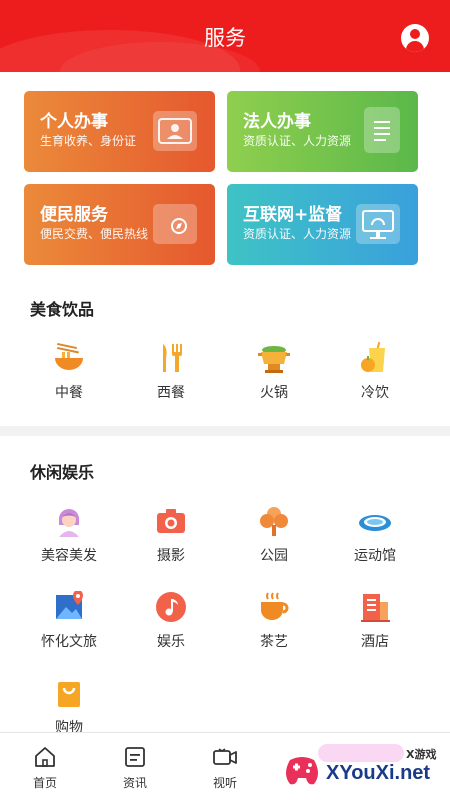  Describe the element at coordinates (375, 357) in the screenshot. I see `cold-drink-icon` at that location.